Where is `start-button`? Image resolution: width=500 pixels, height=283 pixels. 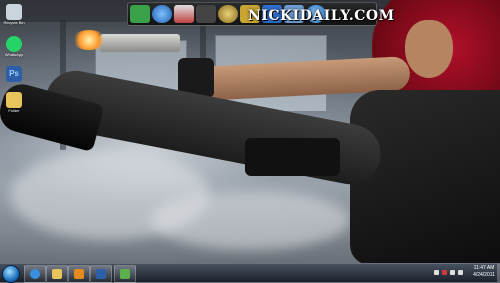 start-button is located at coordinates (11, 274).